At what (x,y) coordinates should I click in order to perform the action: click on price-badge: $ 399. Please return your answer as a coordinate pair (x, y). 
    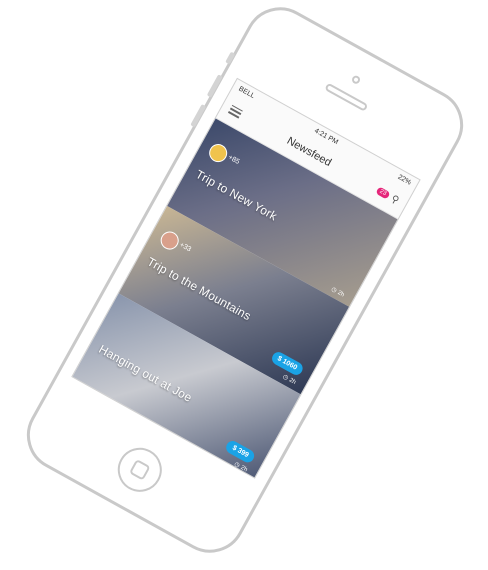
    Looking at the image, I should click on (240, 451).